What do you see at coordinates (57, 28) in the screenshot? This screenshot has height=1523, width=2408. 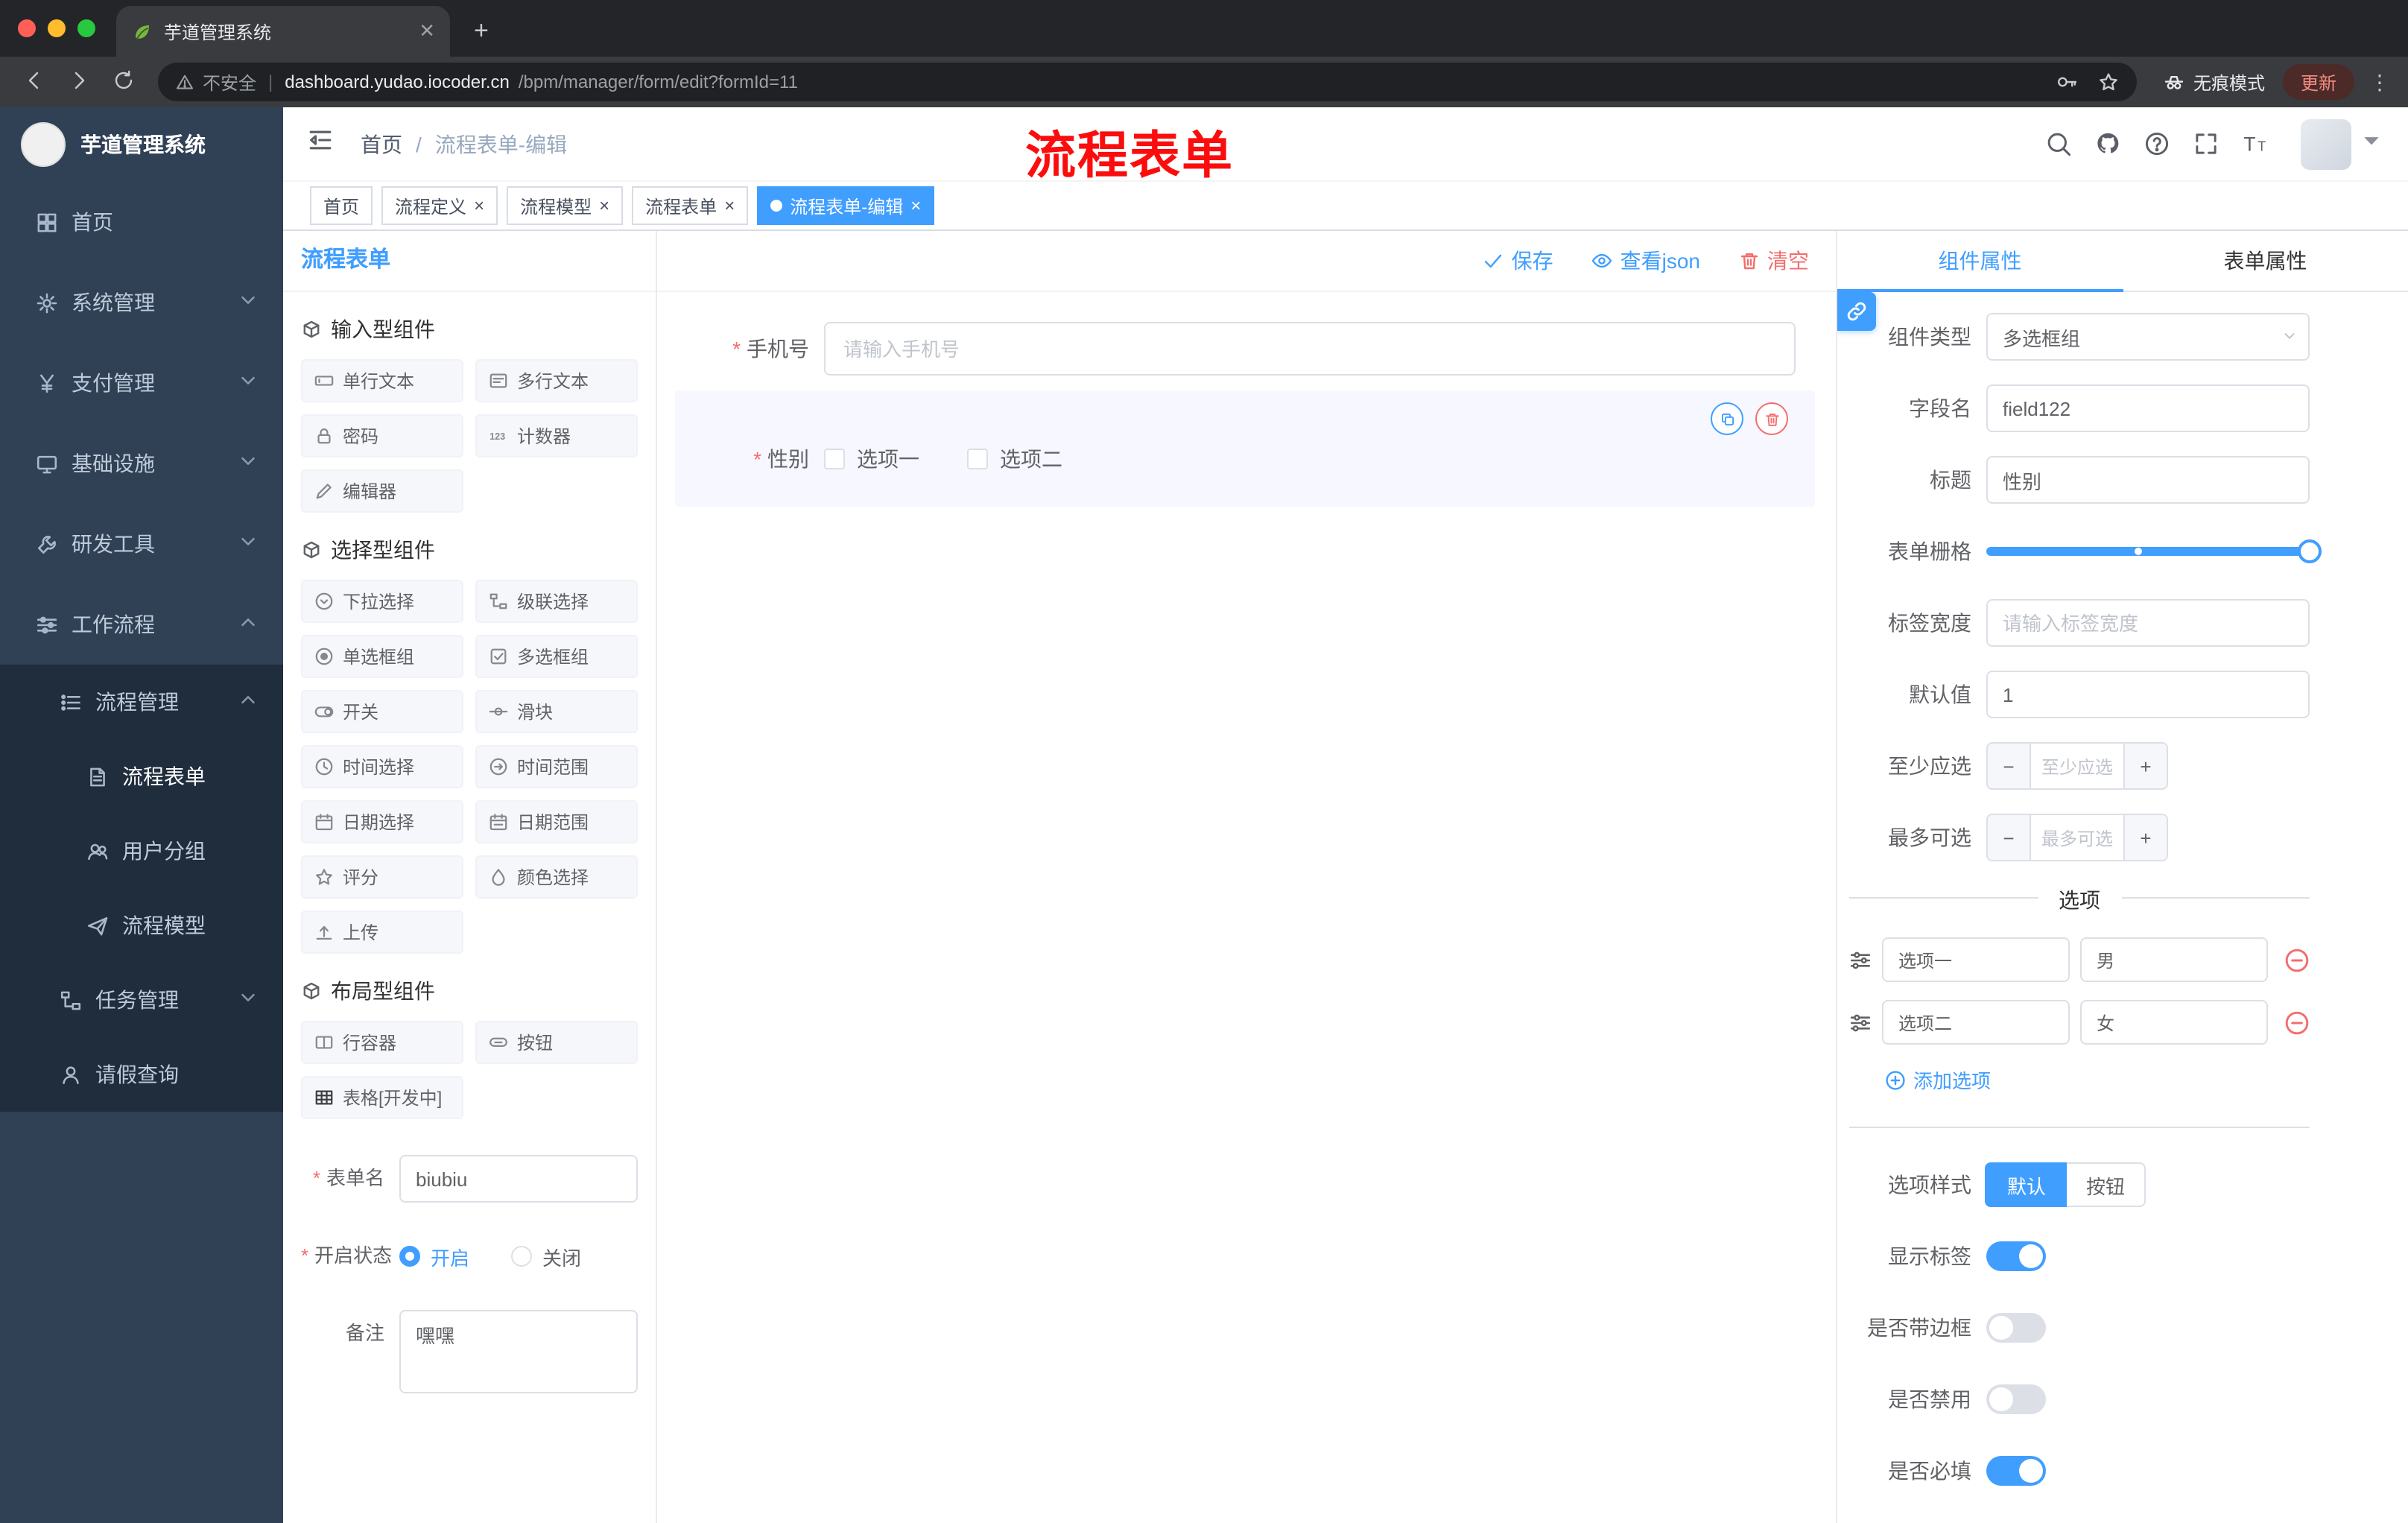 I see `window-minimize-button` at bounding box center [57, 28].